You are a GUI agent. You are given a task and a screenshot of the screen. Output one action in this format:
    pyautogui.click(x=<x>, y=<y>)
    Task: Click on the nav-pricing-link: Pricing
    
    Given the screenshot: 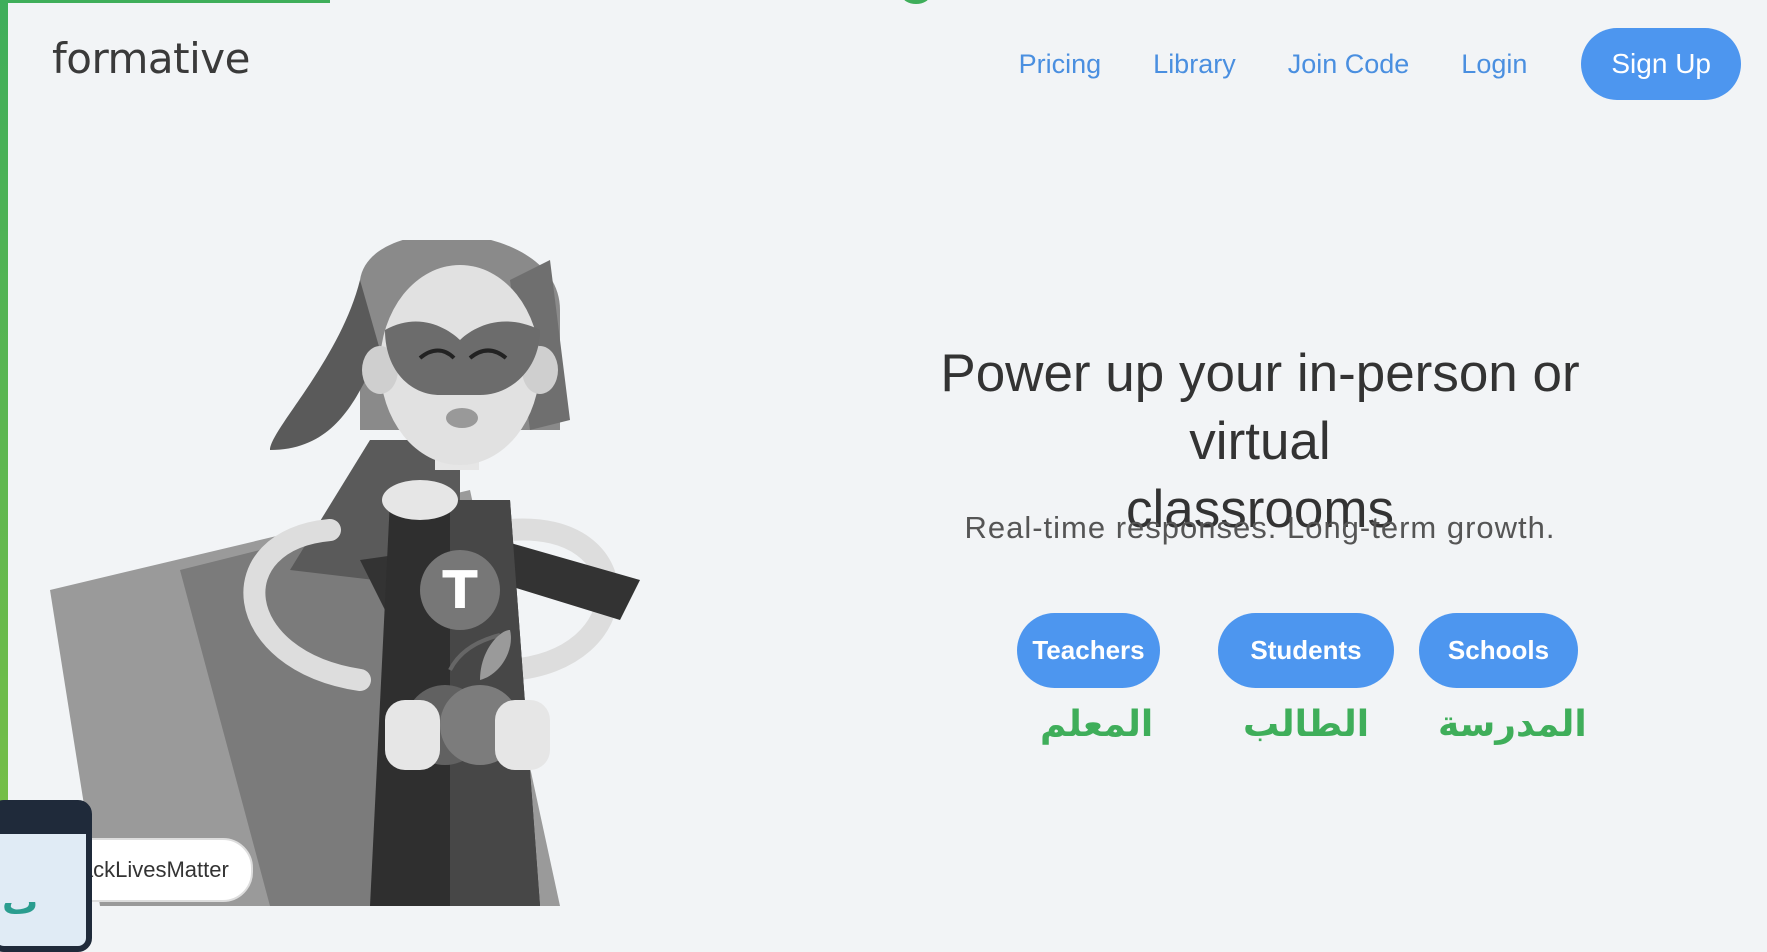 What is the action you would take?
    pyautogui.click(x=1060, y=64)
    